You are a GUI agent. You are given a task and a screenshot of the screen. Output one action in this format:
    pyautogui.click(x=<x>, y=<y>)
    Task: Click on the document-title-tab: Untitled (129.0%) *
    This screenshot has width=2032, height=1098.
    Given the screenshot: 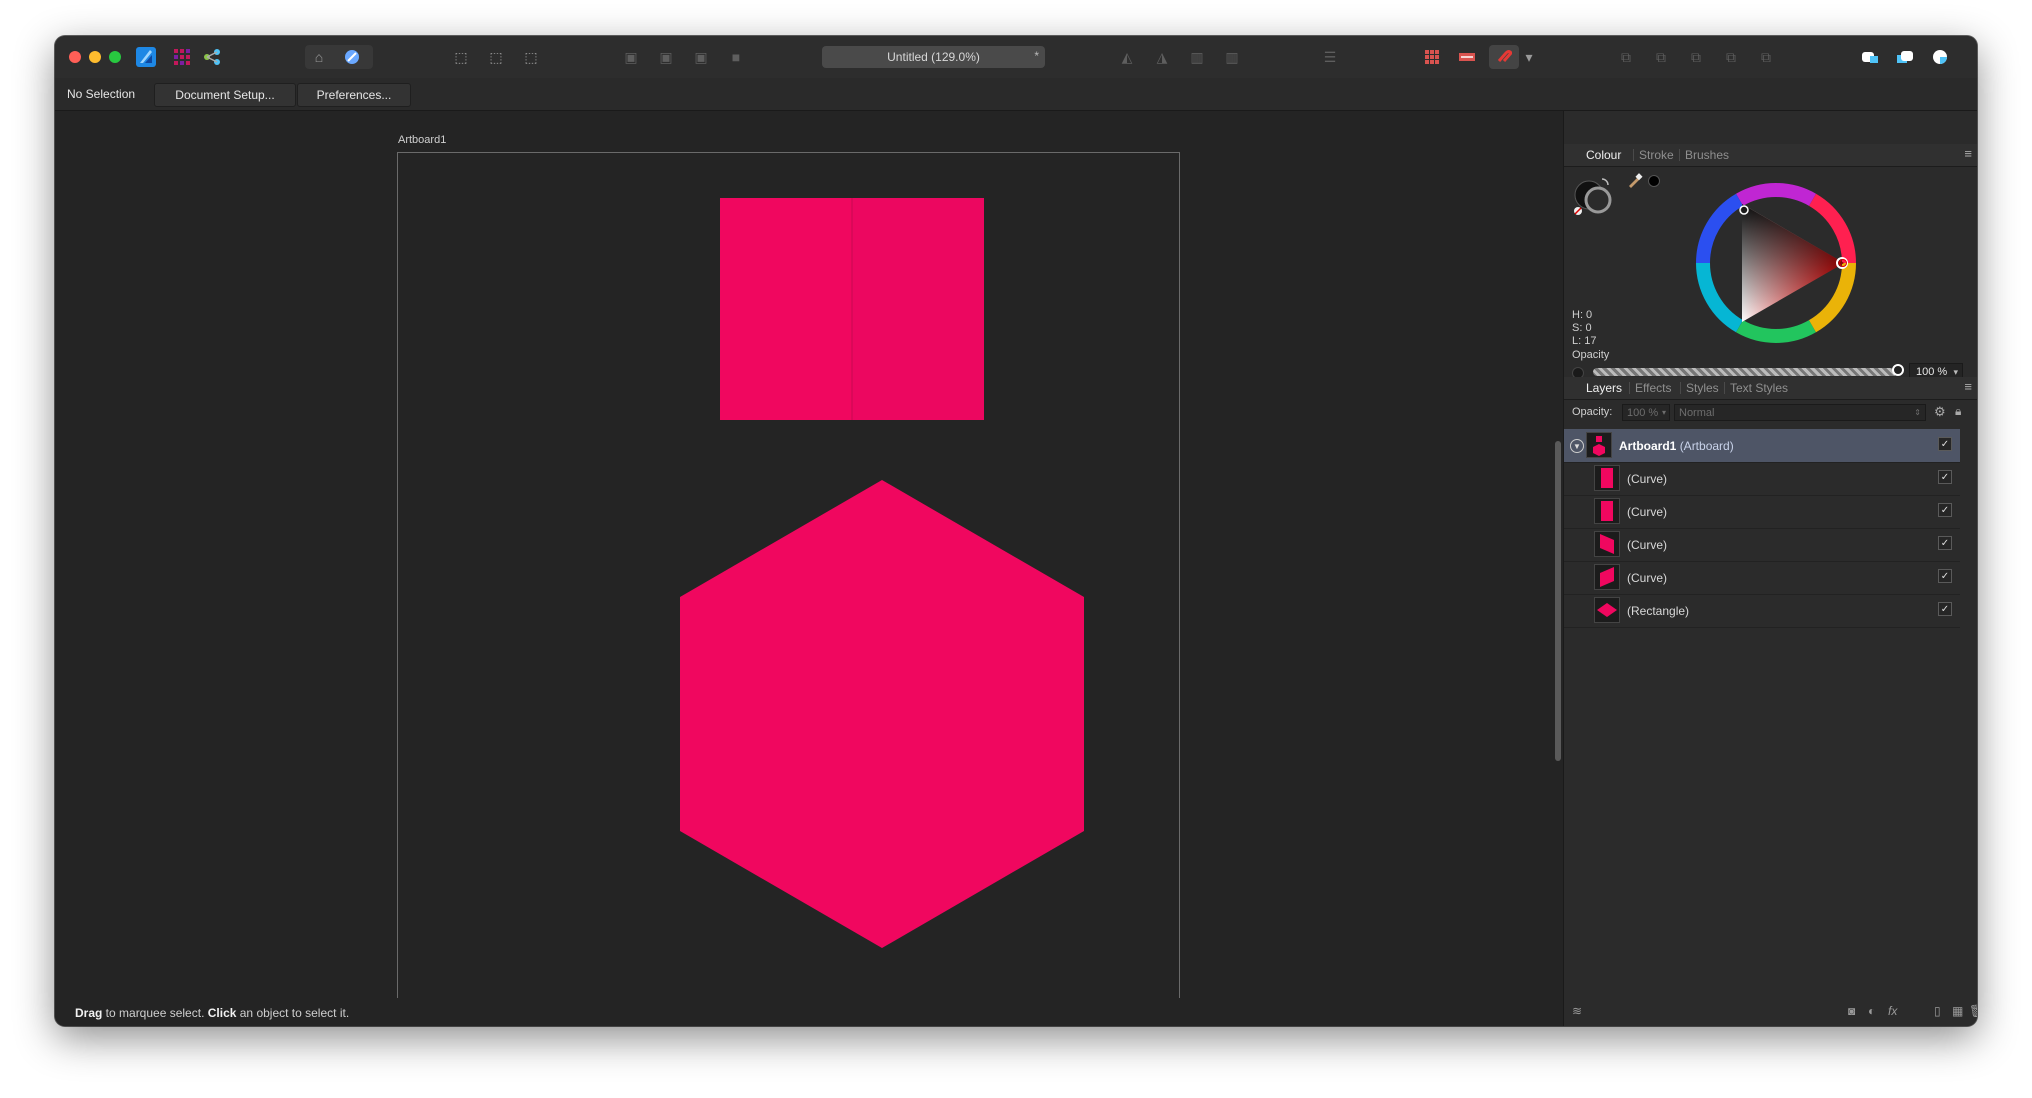 What is the action you would take?
    pyautogui.click(x=933, y=57)
    